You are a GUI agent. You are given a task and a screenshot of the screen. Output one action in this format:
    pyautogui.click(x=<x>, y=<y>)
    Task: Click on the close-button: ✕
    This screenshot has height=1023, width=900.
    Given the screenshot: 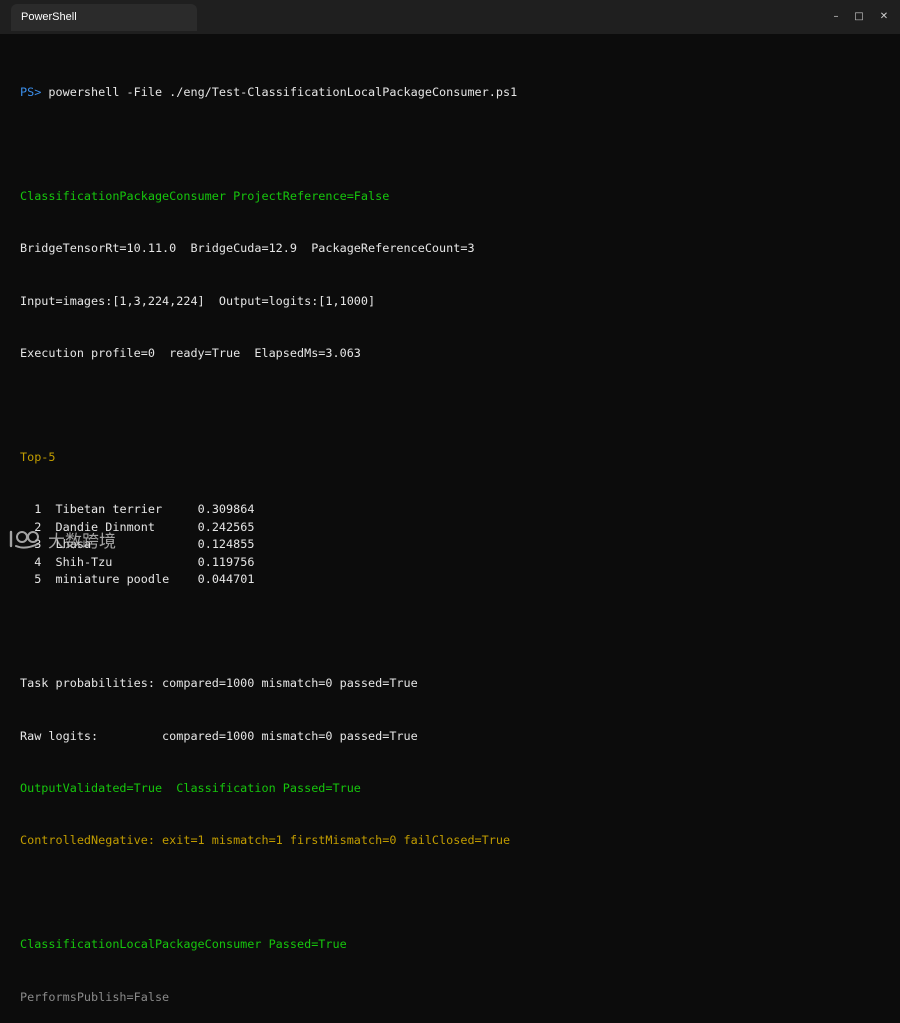 What is the action you would take?
    pyautogui.click(x=884, y=17)
    